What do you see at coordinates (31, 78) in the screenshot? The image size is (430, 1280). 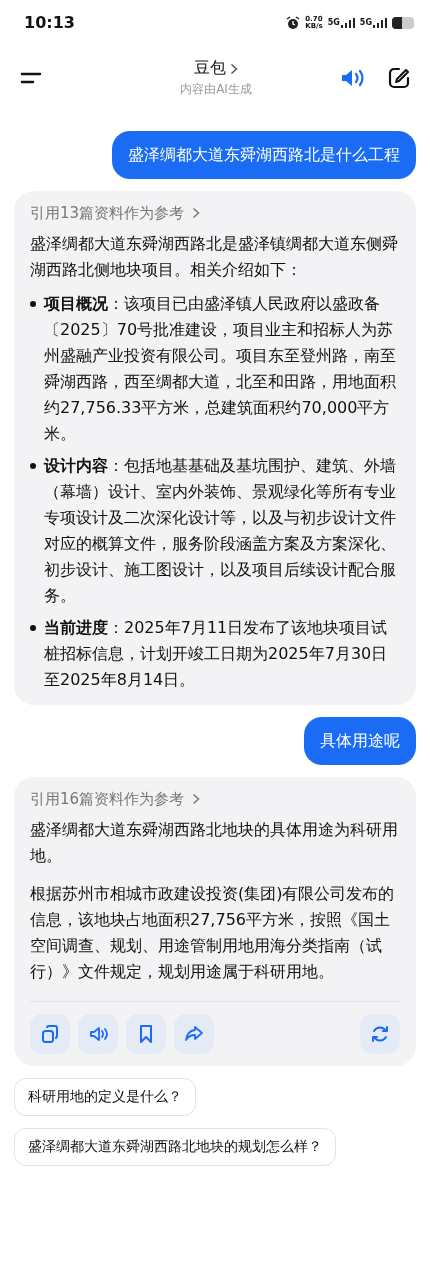 I see `menu-icon` at bounding box center [31, 78].